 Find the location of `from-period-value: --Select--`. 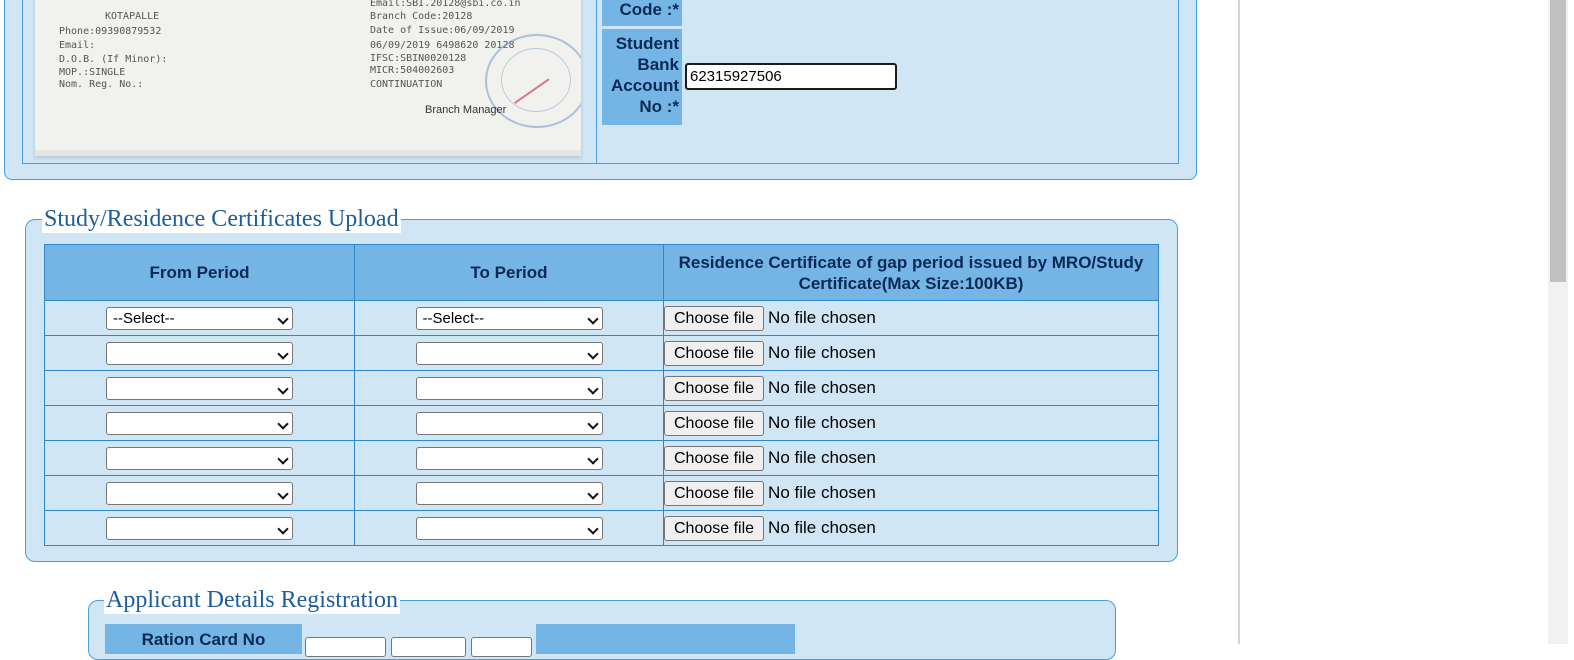

from-period-value: --Select-- is located at coordinates (144, 318).